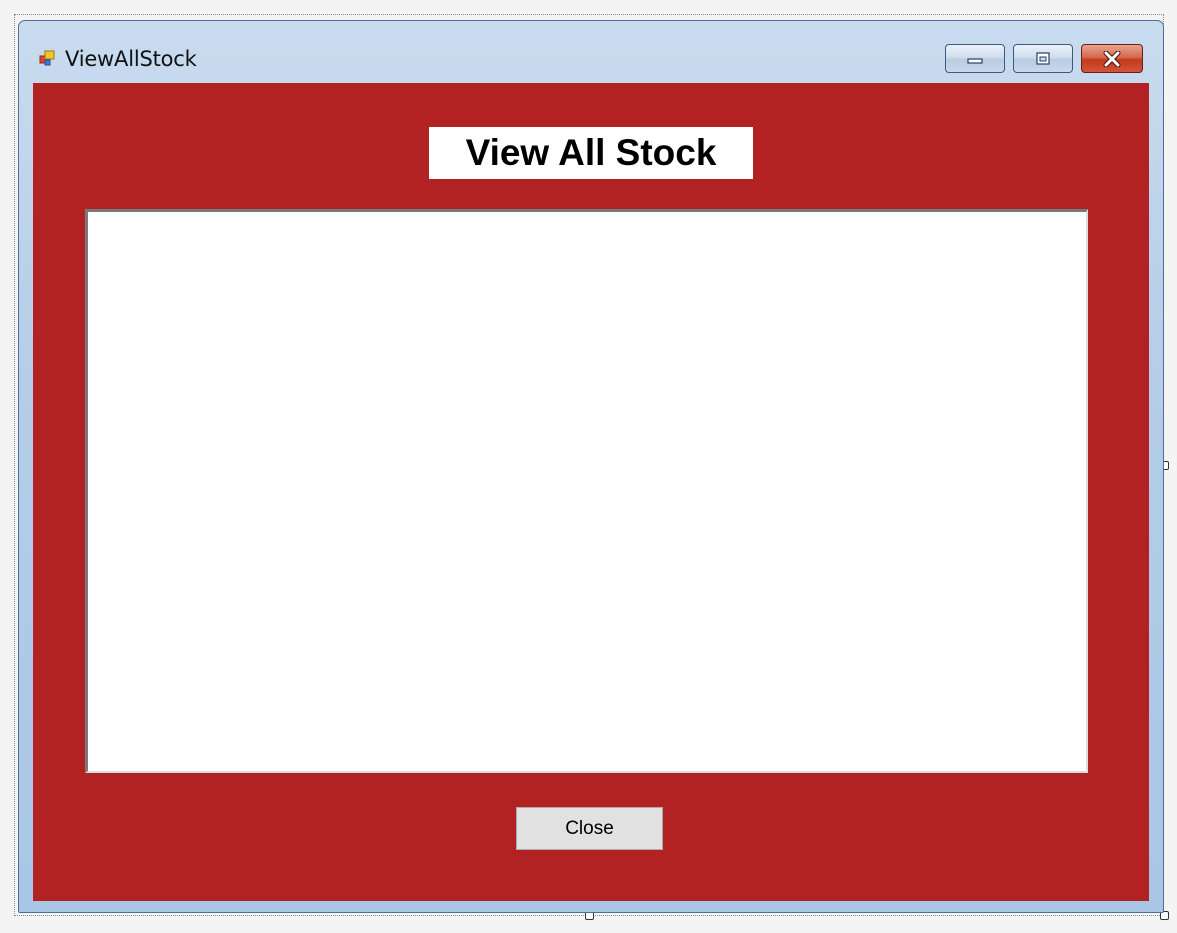  I want to click on maximize-icon, so click(1043, 58).